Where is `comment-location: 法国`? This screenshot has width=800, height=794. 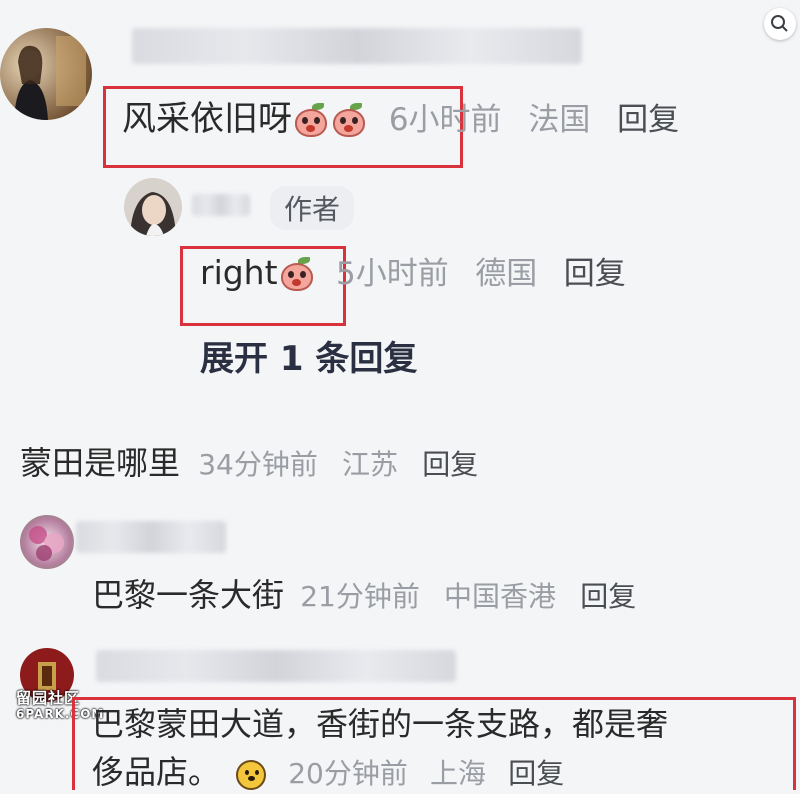
comment-location: 法国 is located at coordinates (559, 120).